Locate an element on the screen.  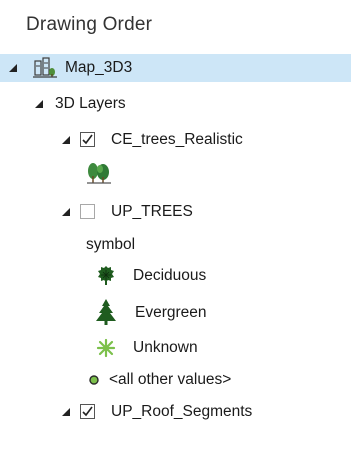
layer-item-ce-trees-realistic: CE_trees_Realistic is located at coordinates (175, 140).